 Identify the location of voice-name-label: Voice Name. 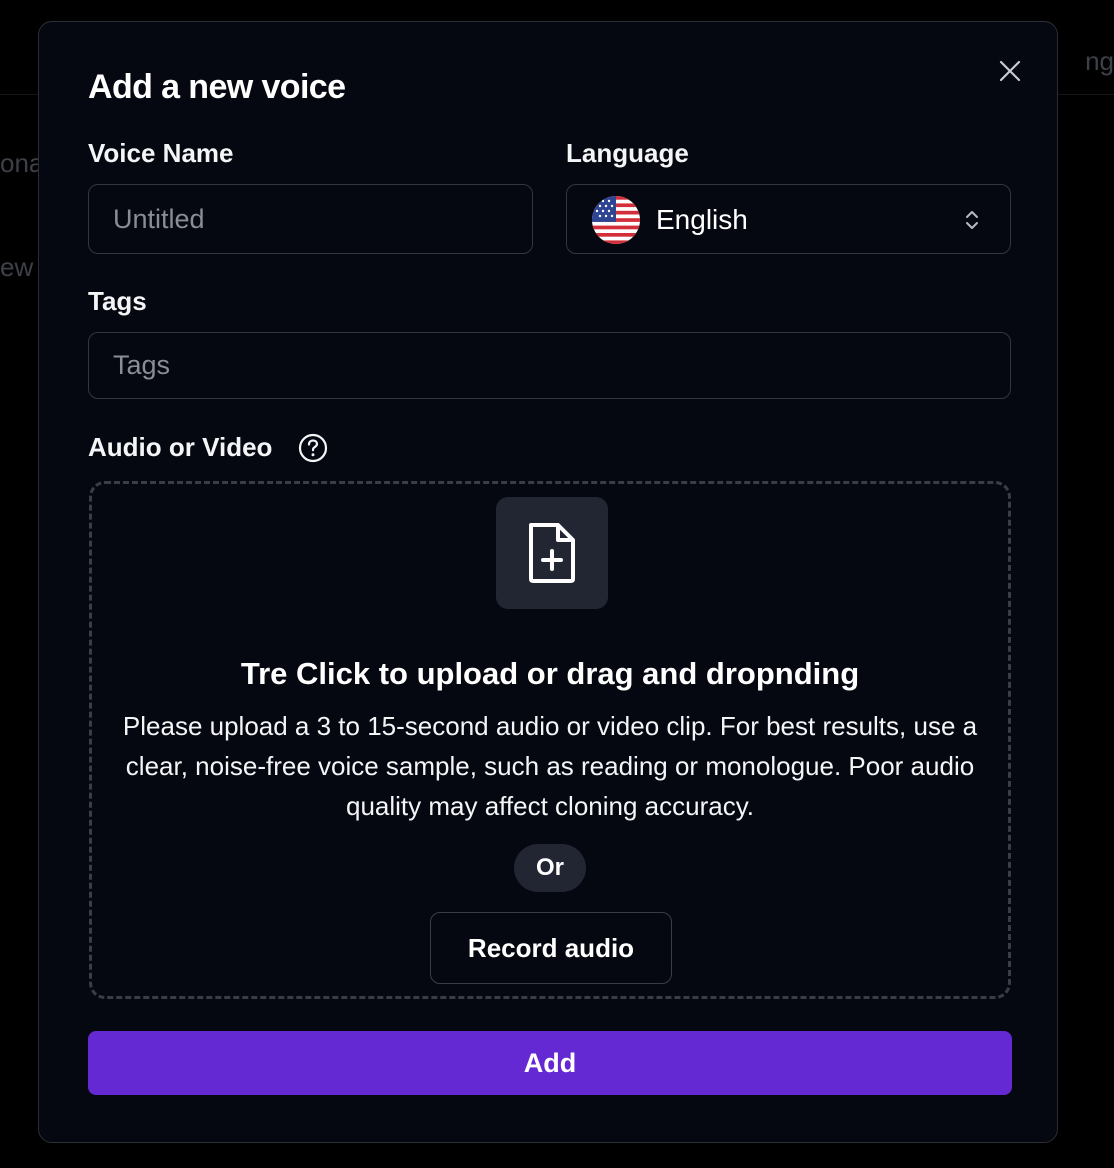
(161, 153).